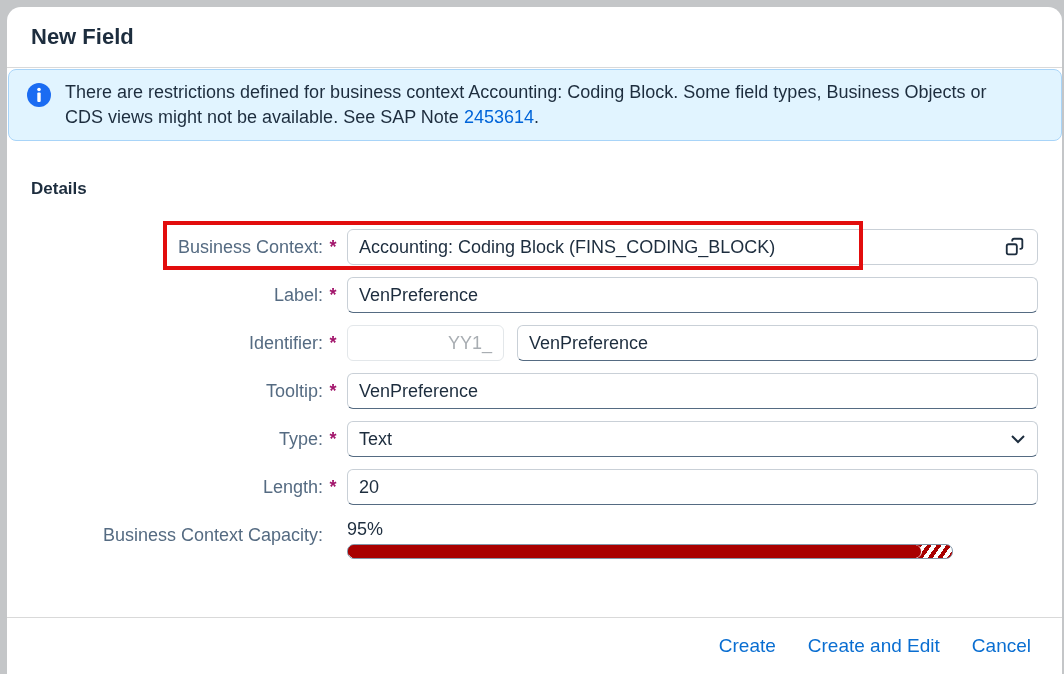  I want to click on info-icon, so click(39, 95).